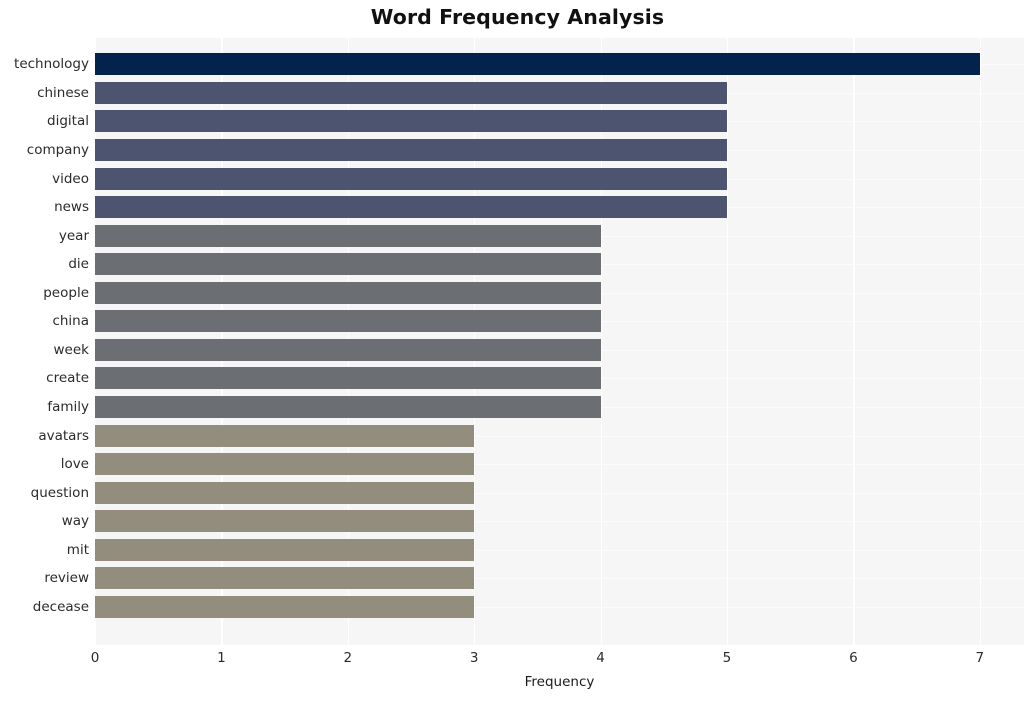 The image size is (1035, 701). I want to click on y-axis-tick-label: digital, so click(68, 121).